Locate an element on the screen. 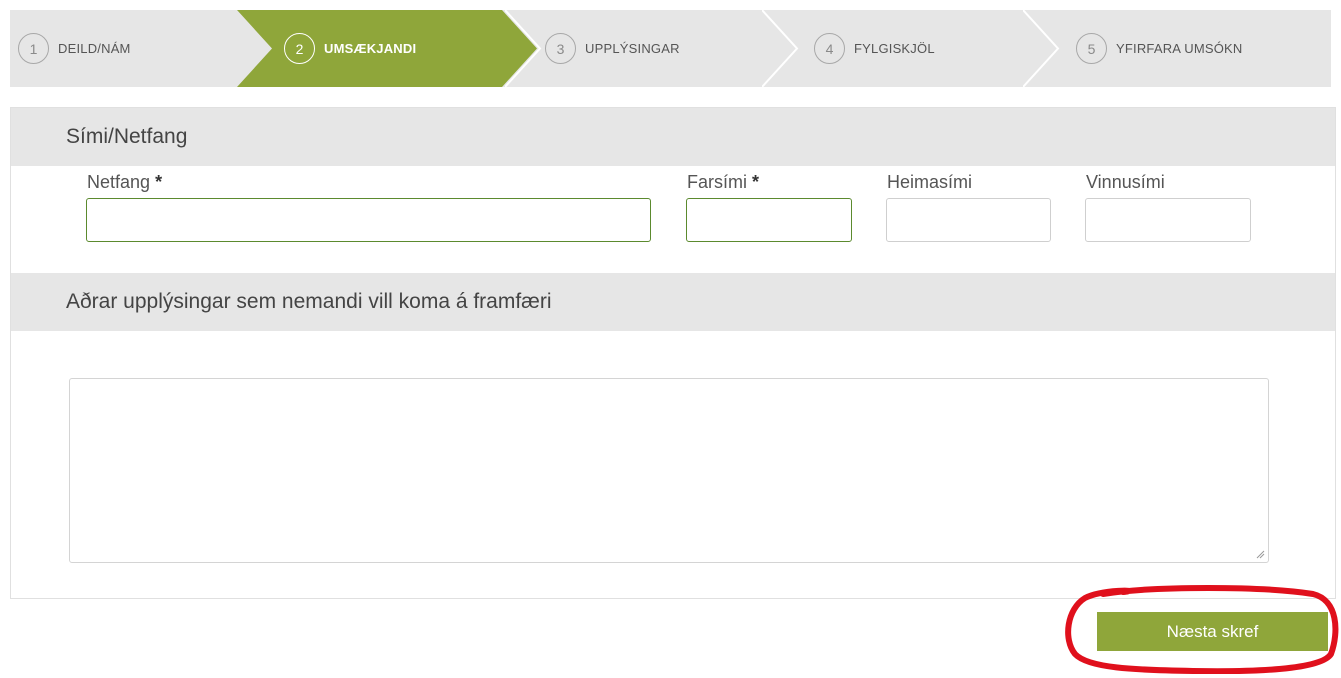  work-phone-field is located at coordinates (1168, 220).